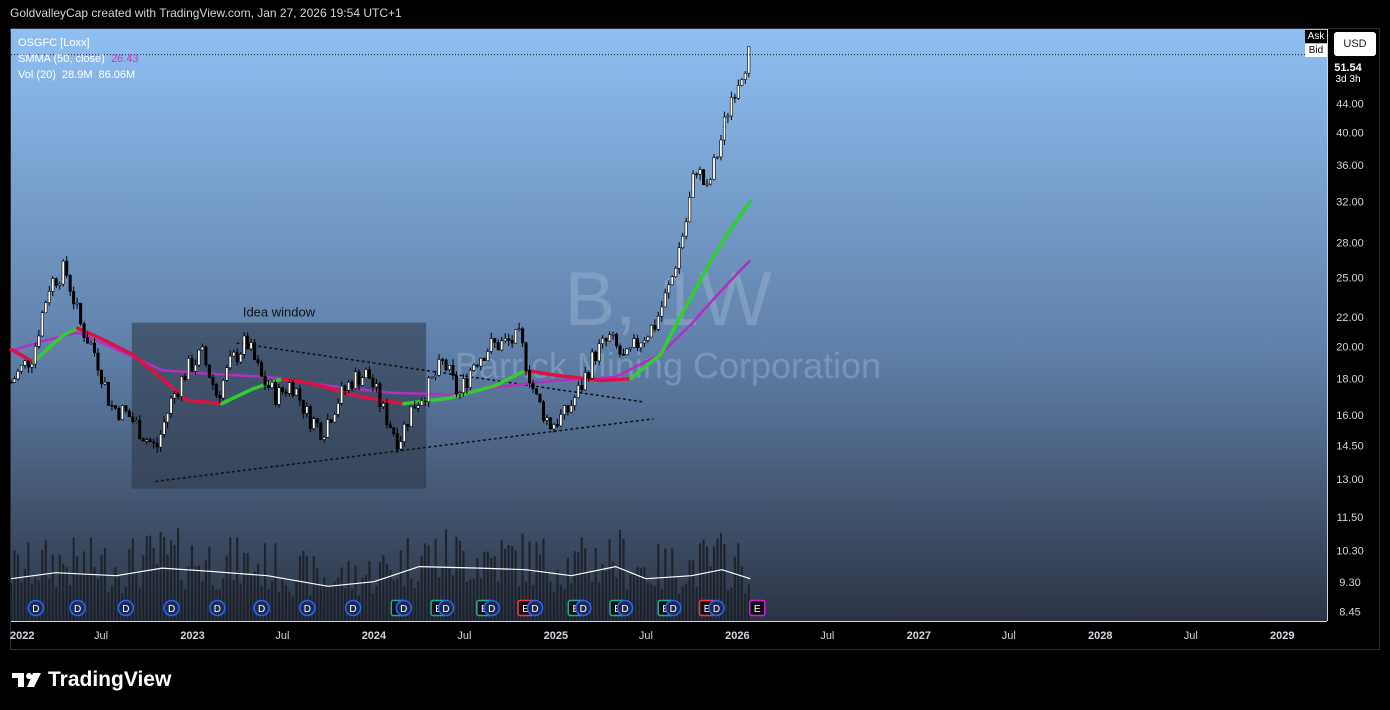  Describe the element at coordinates (1316, 36) in the screenshot. I see `ask-label: Ask` at that location.